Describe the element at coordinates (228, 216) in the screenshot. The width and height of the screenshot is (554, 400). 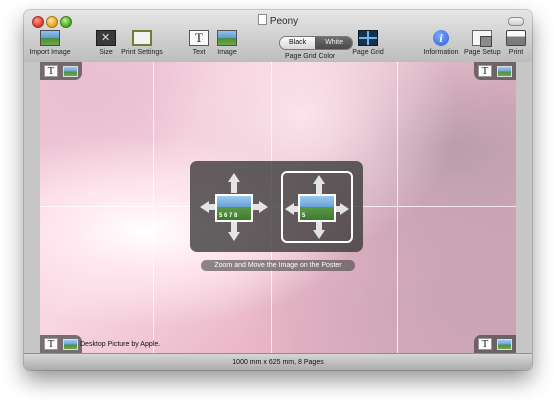
I see `thumbnail-page-numbers: 5 6 7 8` at that location.